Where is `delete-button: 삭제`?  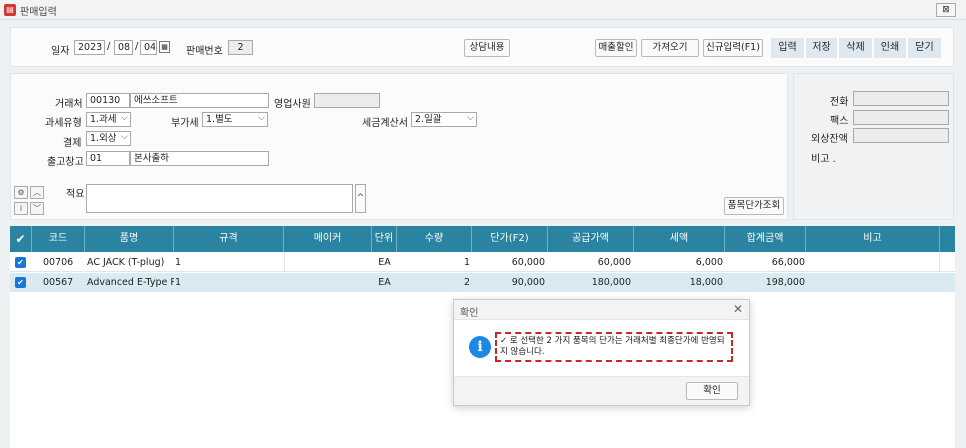 delete-button: 삭제 is located at coordinates (855, 48).